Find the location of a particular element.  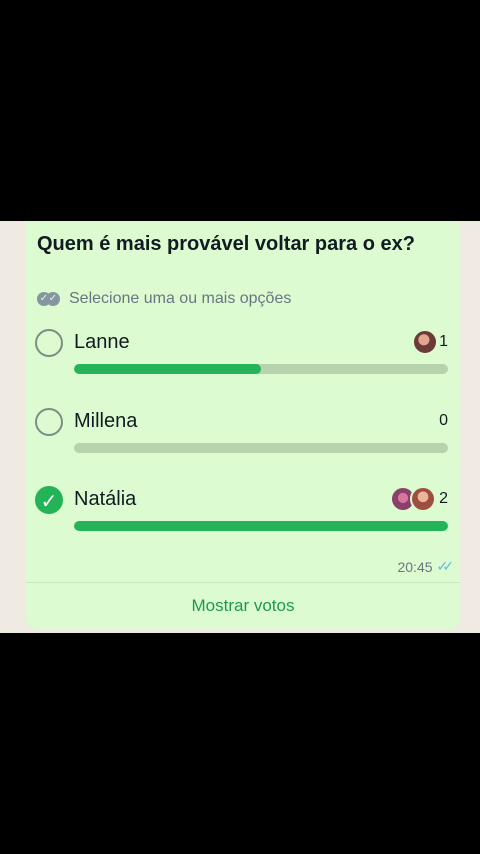

vote-count: 1 is located at coordinates (443, 341).